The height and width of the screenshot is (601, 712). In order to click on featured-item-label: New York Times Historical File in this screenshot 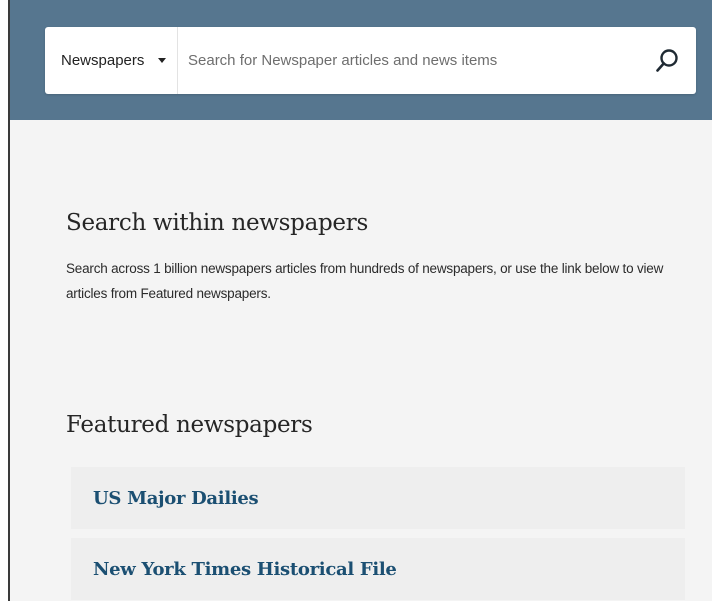, I will do `click(245, 569)`.